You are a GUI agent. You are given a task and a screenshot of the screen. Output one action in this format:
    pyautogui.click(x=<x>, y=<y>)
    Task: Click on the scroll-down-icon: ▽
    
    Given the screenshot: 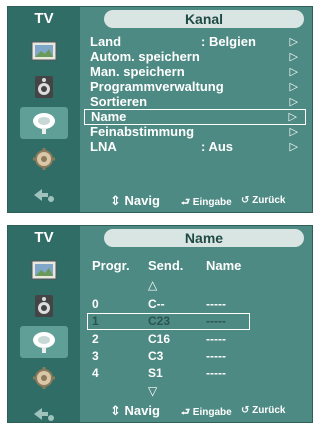 What is the action you would take?
    pyautogui.click(x=152, y=391)
    